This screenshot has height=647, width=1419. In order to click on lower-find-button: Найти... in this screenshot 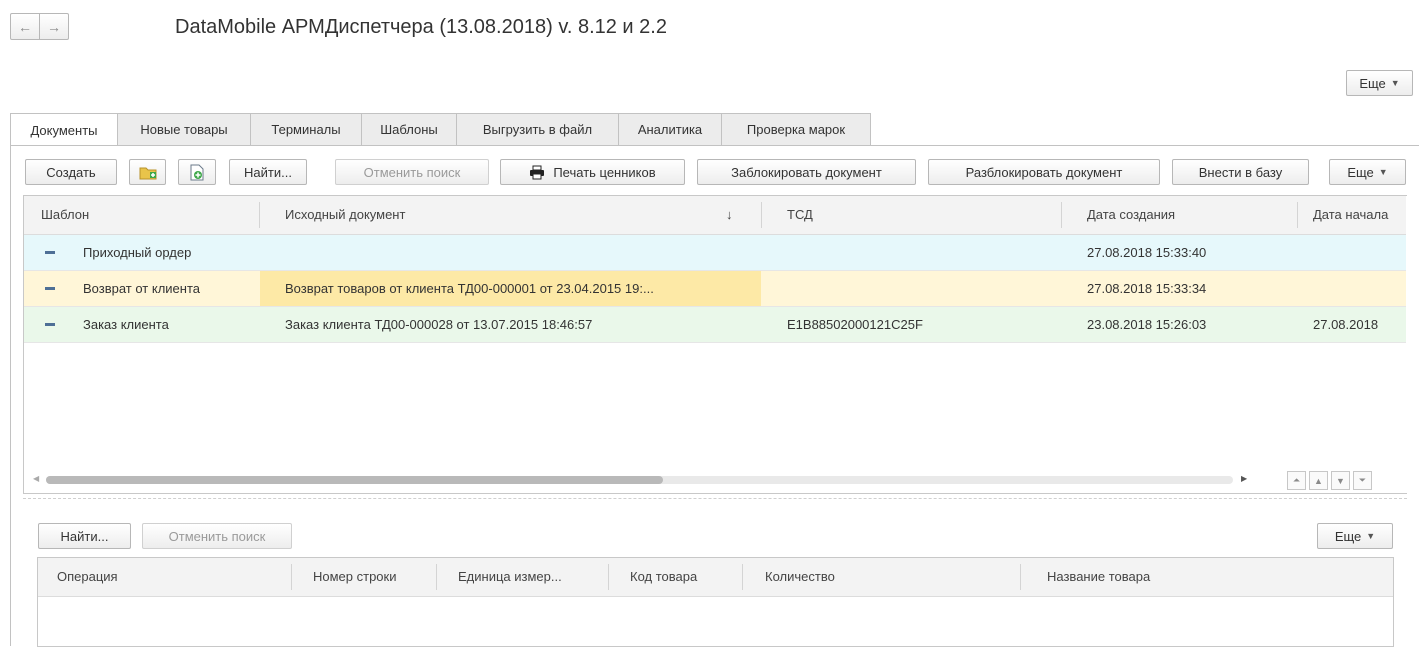, I will do `click(84, 536)`.